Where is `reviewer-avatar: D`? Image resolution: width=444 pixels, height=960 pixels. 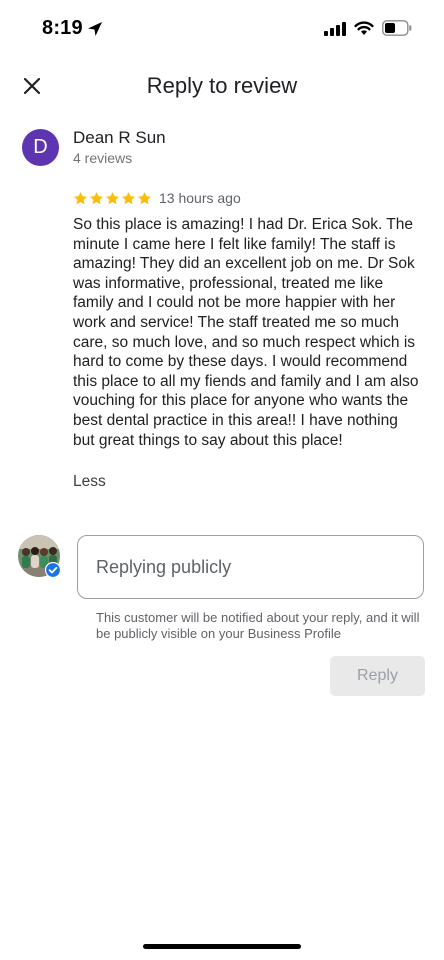
reviewer-avatar: D is located at coordinates (40, 147).